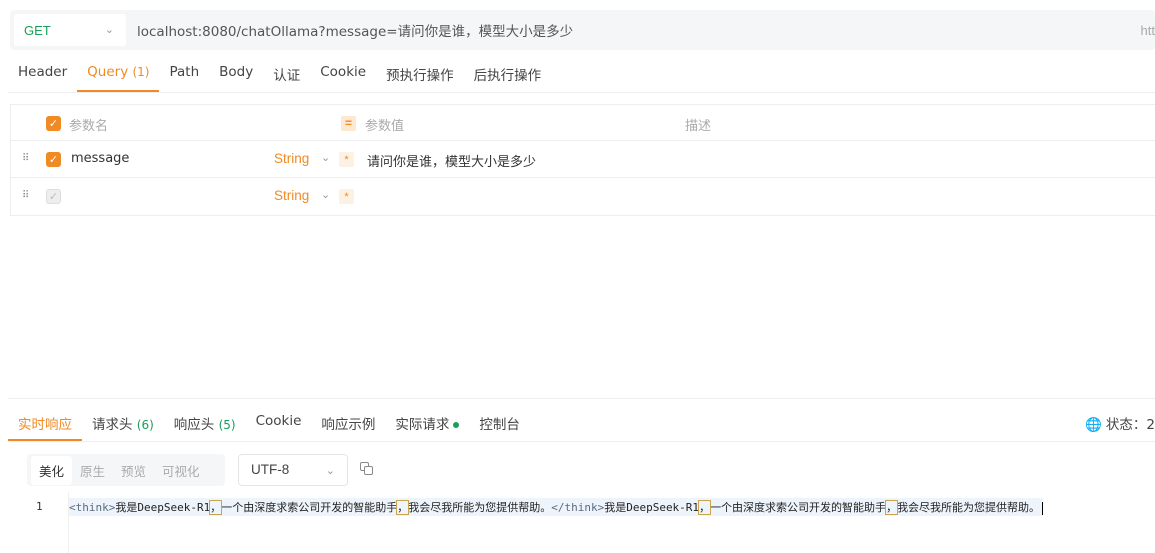  Describe the element at coordinates (194, 425) in the screenshot. I see `tab-label: 响应头` at that location.